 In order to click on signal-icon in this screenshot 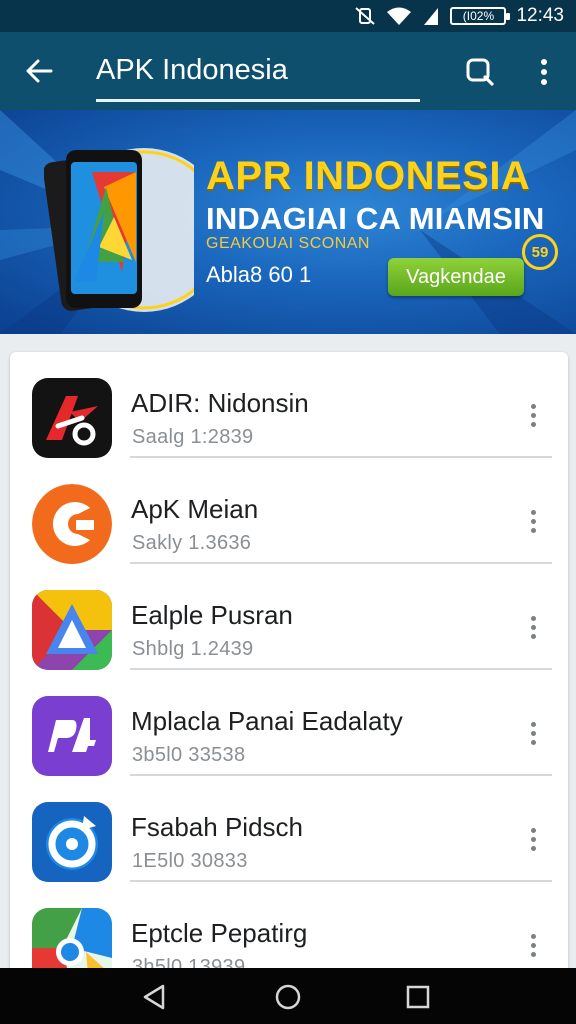, I will do `click(431, 16)`.